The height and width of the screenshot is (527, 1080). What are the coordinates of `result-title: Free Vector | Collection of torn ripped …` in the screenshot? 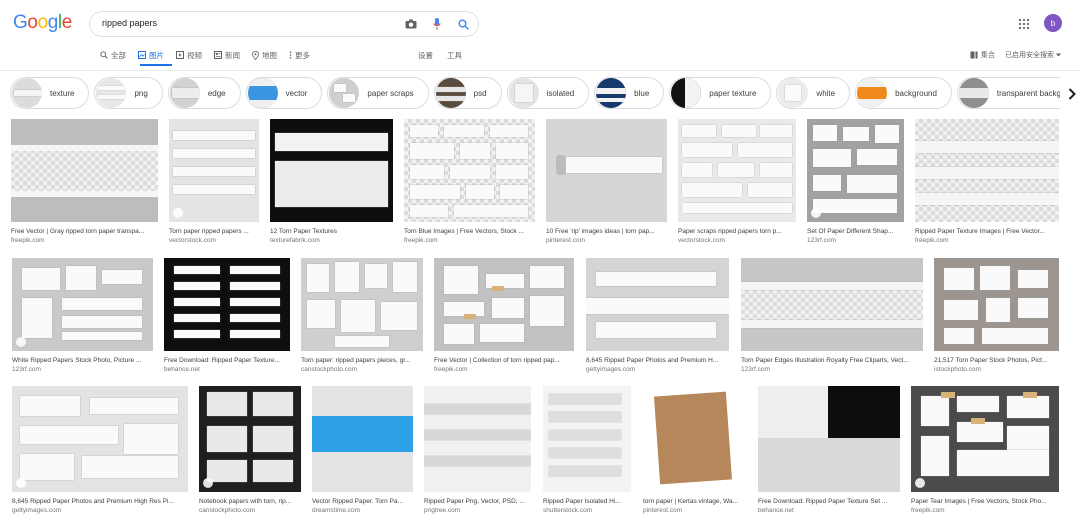 It's located at (504, 360).